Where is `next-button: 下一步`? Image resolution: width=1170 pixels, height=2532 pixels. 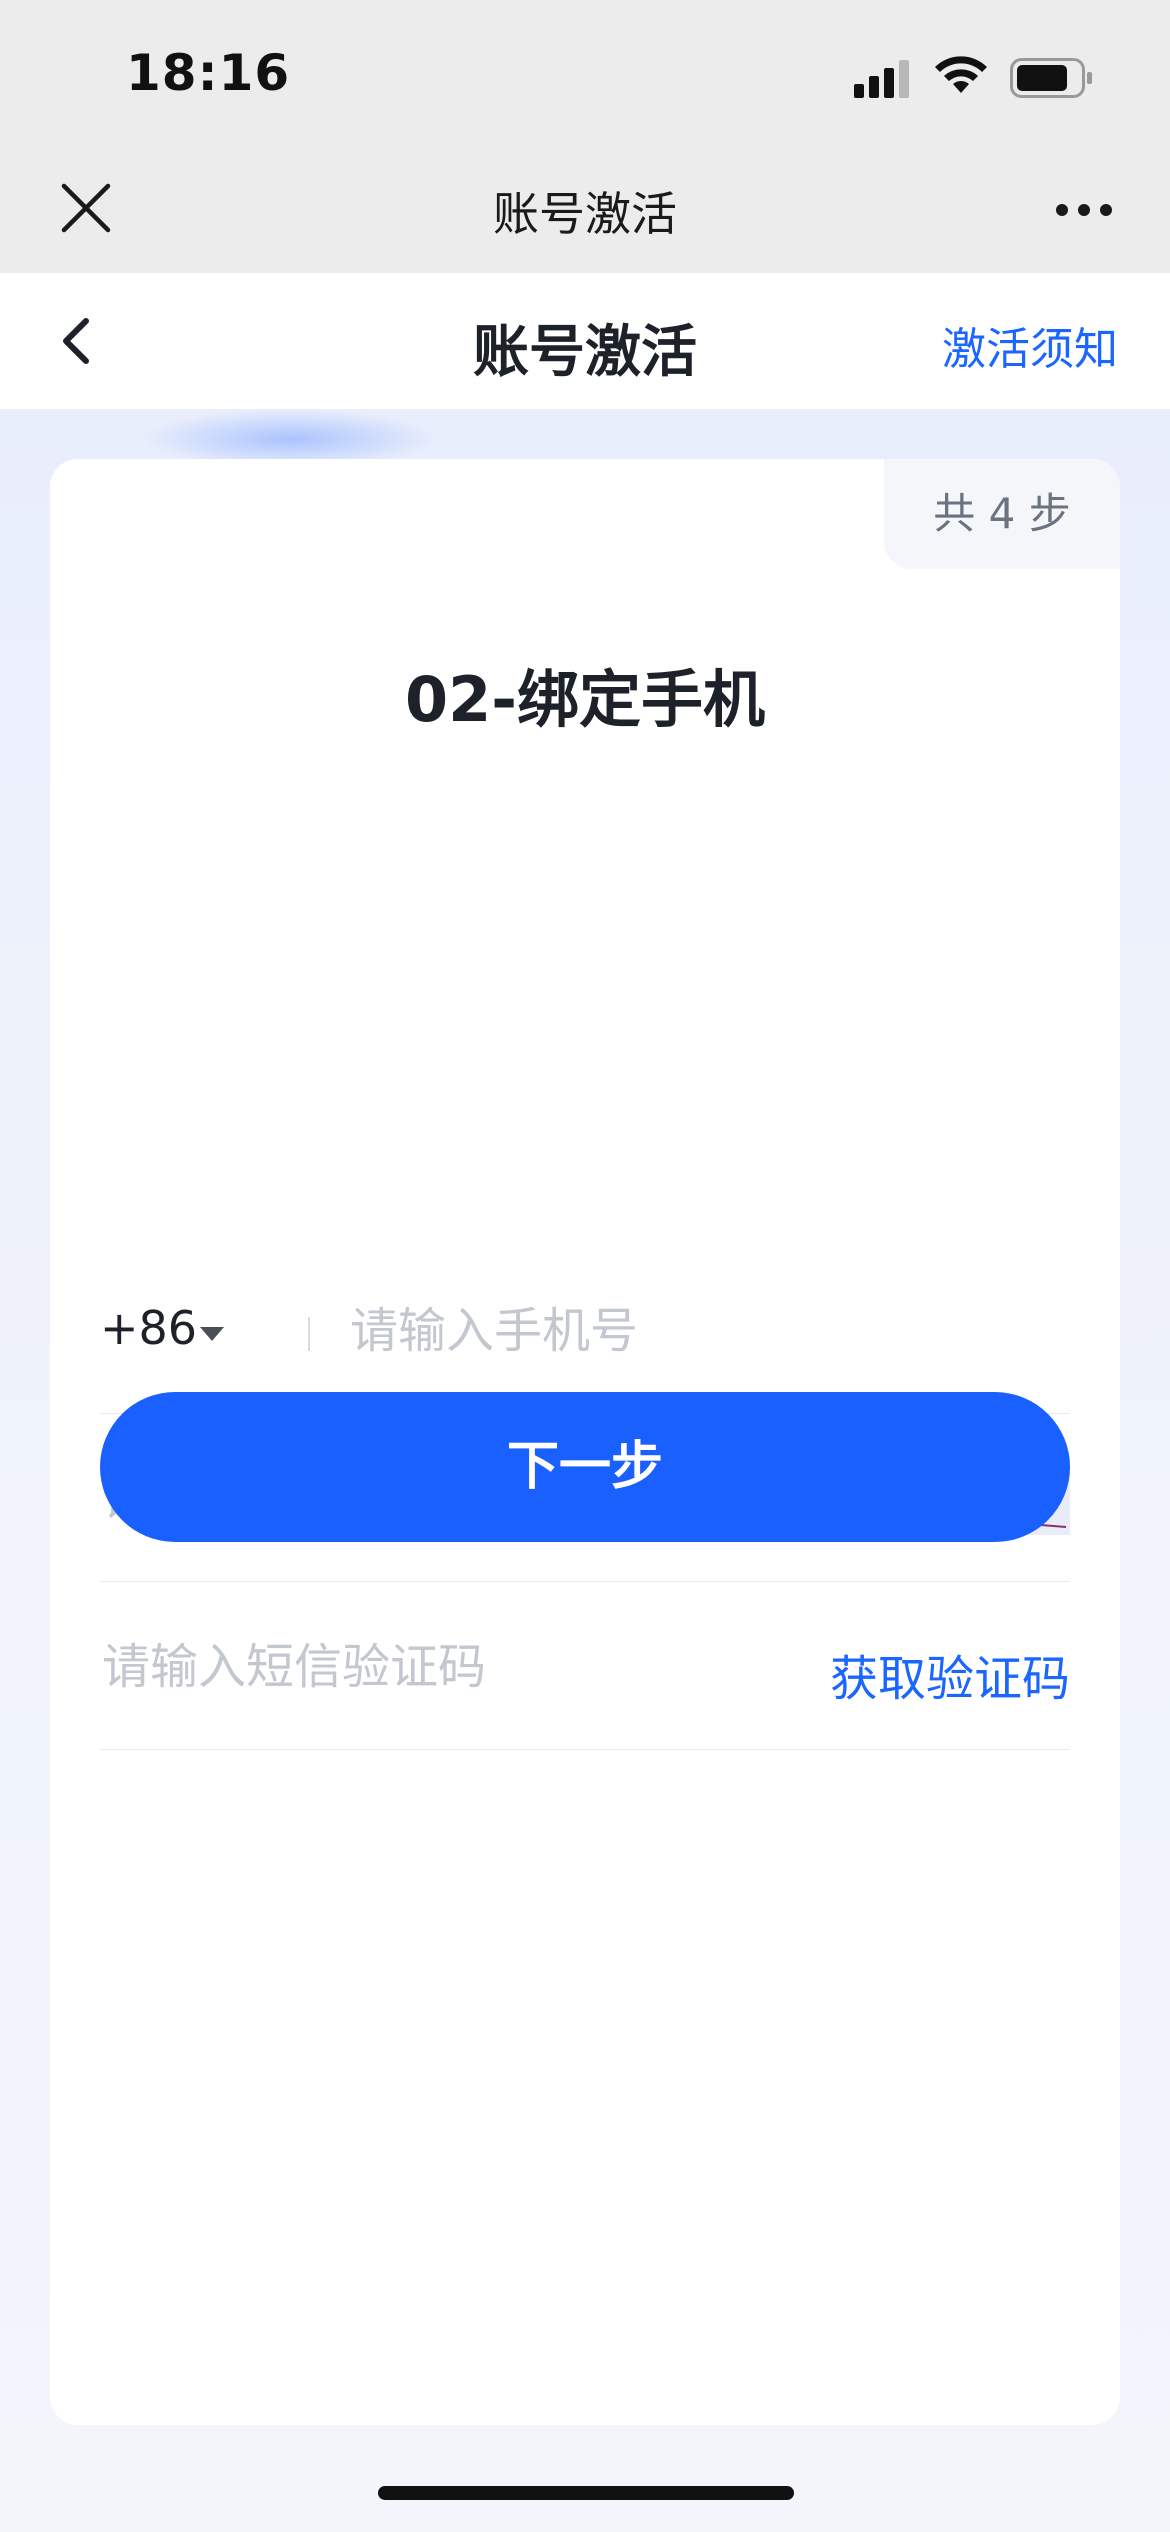
next-button: 下一步 is located at coordinates (585, 1467).